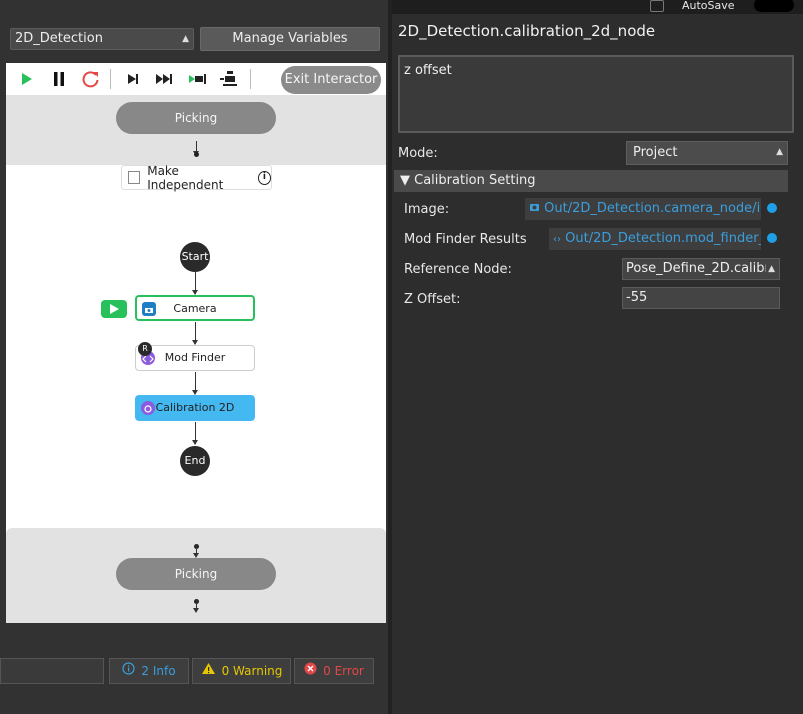 The height and width of the screenshot is (714, 803). Describe the element at coordinates (208, 671) in the screenshot. I see `warning-icon` at that location.